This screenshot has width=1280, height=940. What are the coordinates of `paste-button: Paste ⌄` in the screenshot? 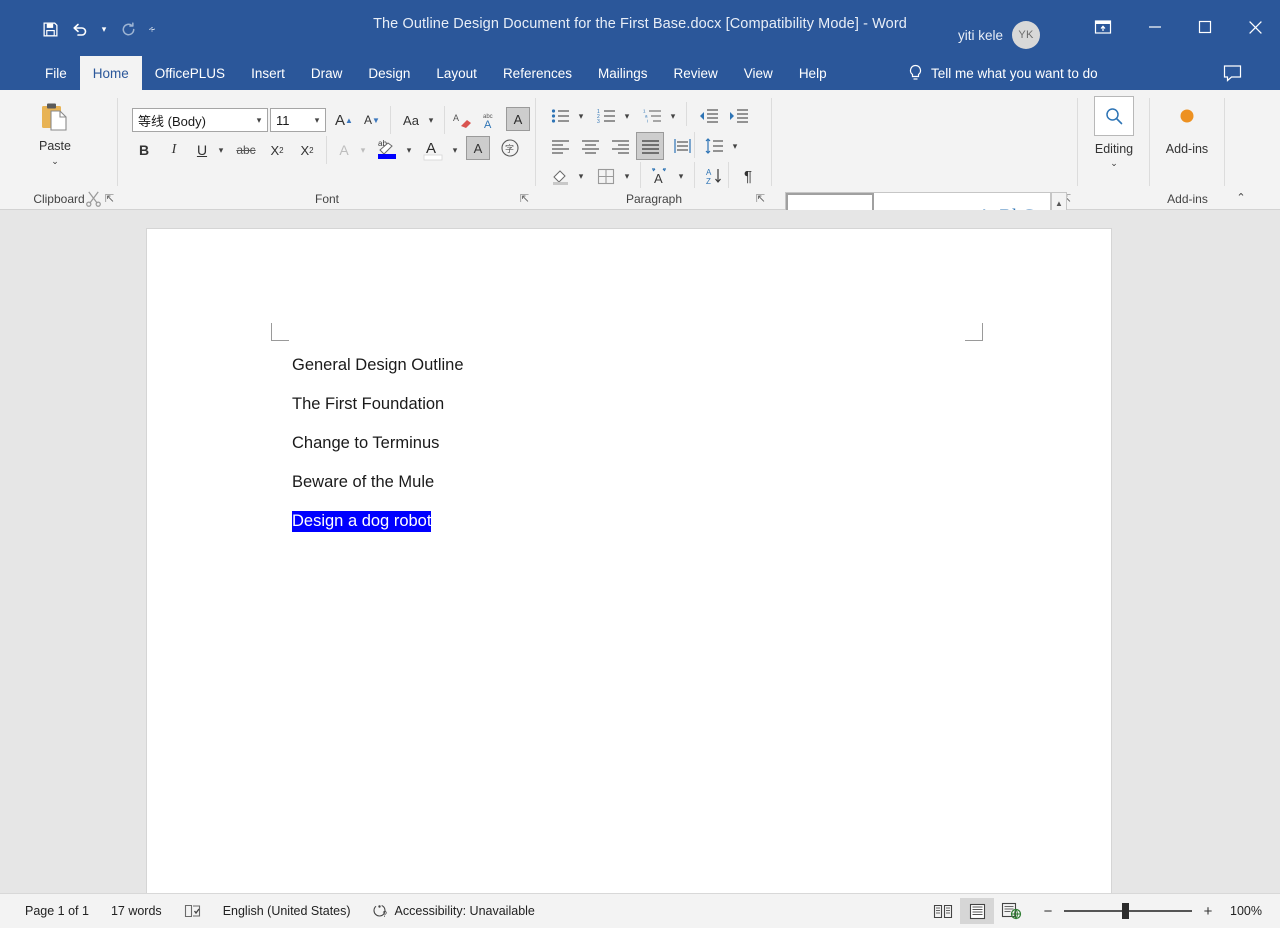 It's located at (55, 137).